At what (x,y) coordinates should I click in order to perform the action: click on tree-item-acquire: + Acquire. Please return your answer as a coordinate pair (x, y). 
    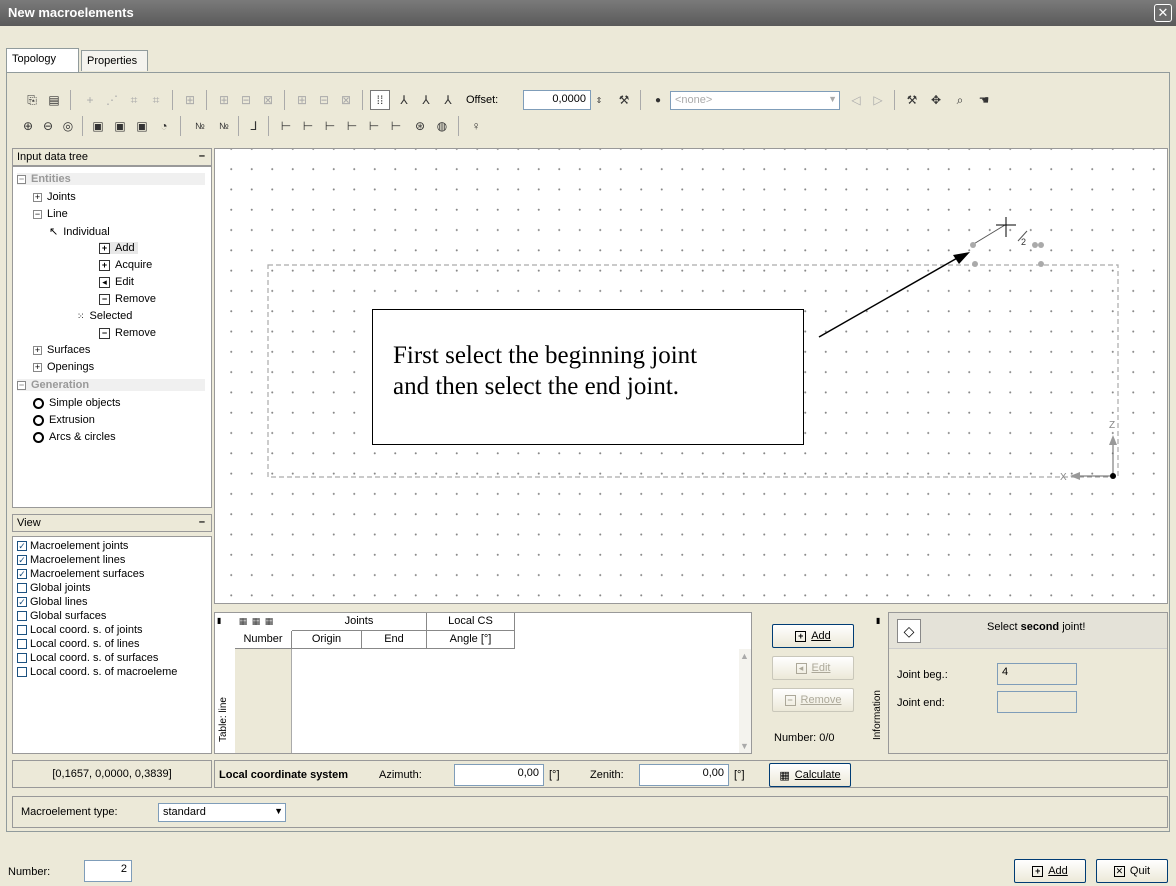
    Looking at the image, I should click on (125, 265).